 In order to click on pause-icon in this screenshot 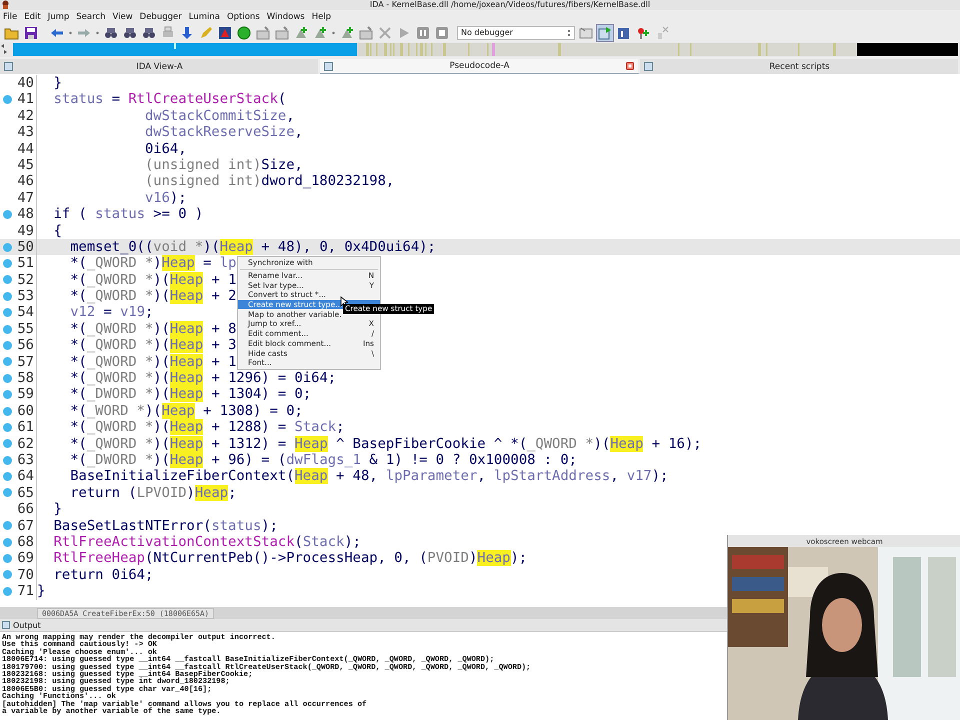, I will do `click(423, 32)`.